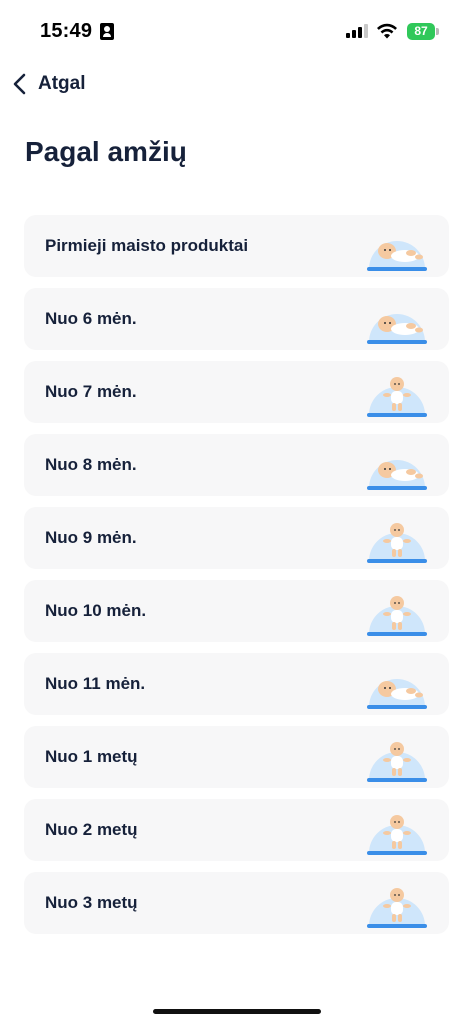  What do you see at coordinates (397, 908) in the screenshot?
I see `child-standing-icon` at bounding box center [397, 908].